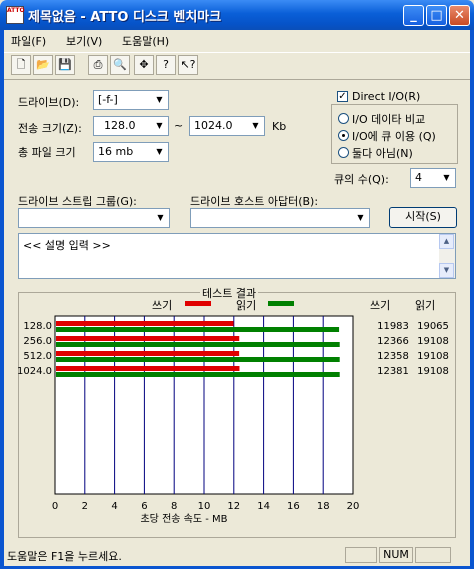 The image size is (474, 569). Describe the element at coordinates (49, 102) in the screenshot. I see `drive-label: 드라이브(D):` at that location.